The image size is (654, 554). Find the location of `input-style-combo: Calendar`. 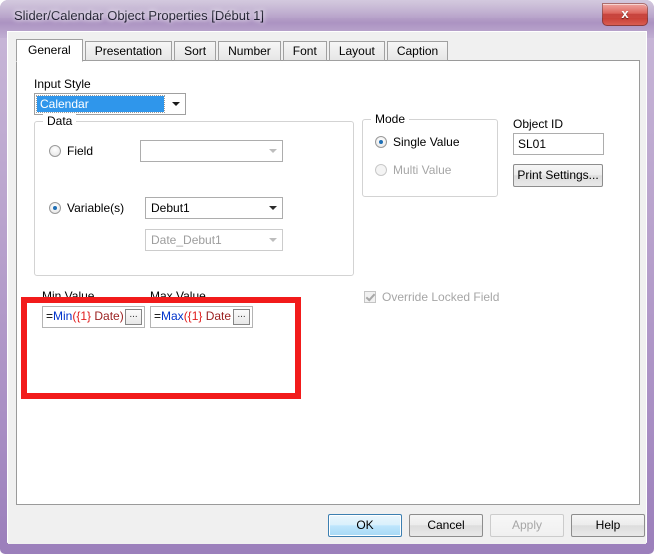

input-style-combo: Calendar is located at coordinates (110, 104).